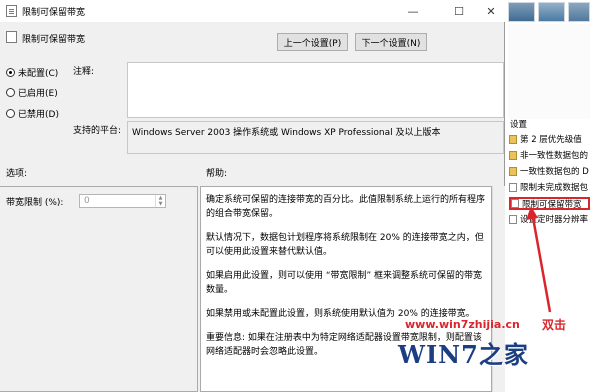 The width and height of the screenshot is (590, 392). Describe the element at coordinates (554, 172) in the screenshot. I see `setting-item-label: 一致性数据包的 D` at that location.